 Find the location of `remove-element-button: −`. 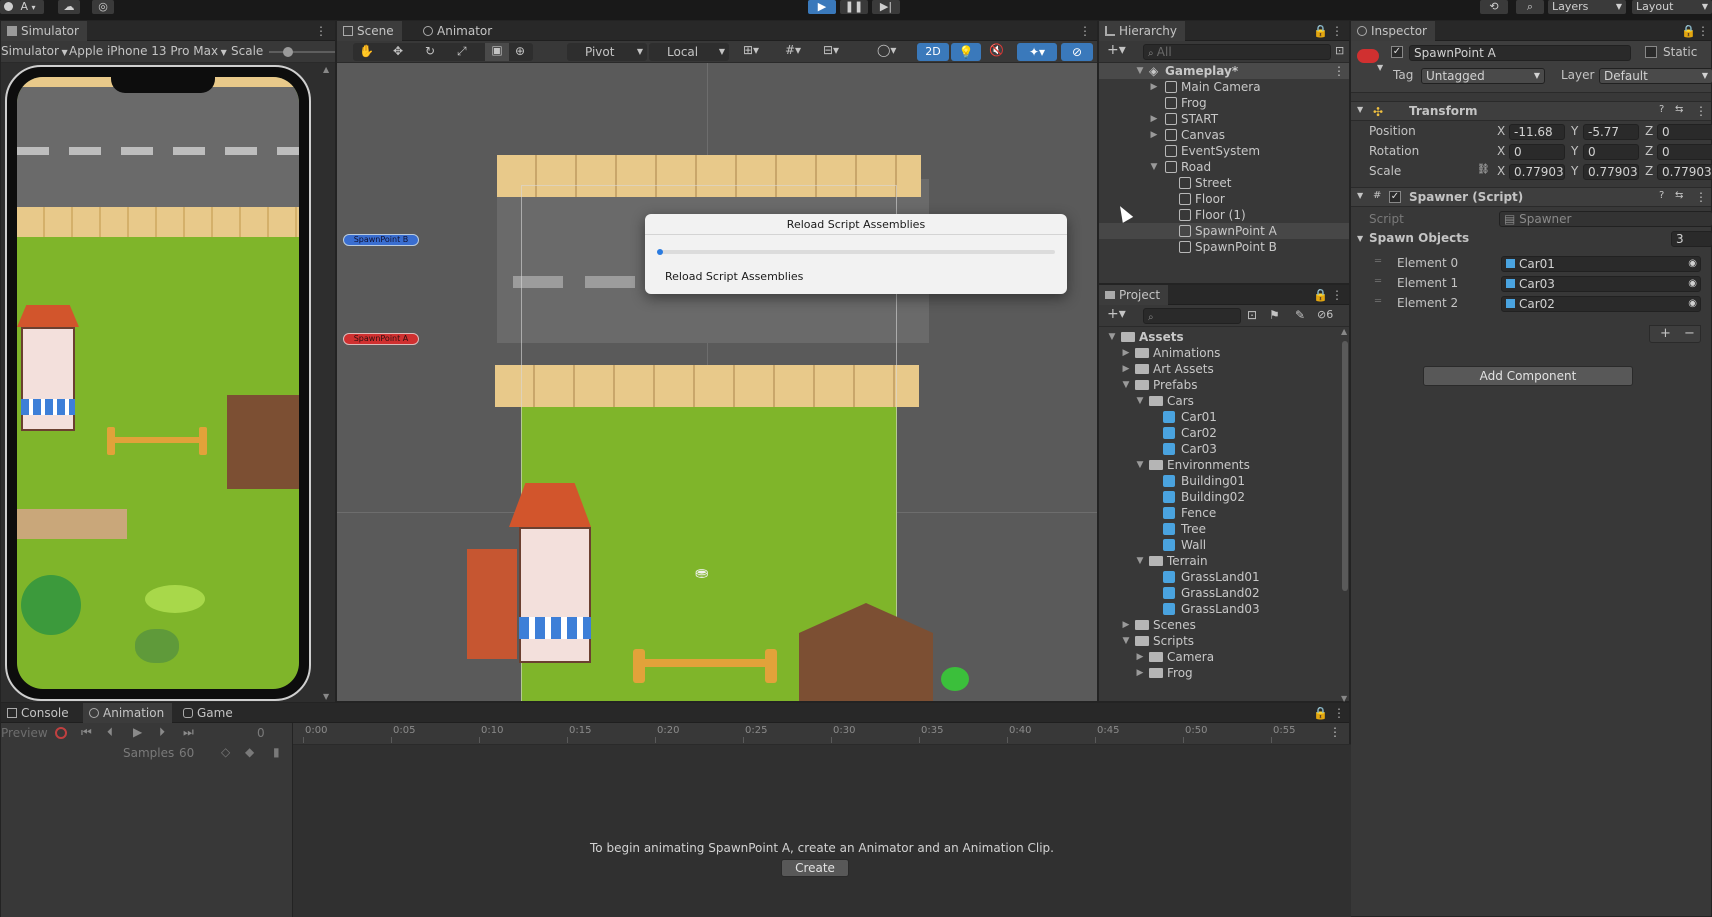

remove-element-button: − is located at coordinates (1689, 333).